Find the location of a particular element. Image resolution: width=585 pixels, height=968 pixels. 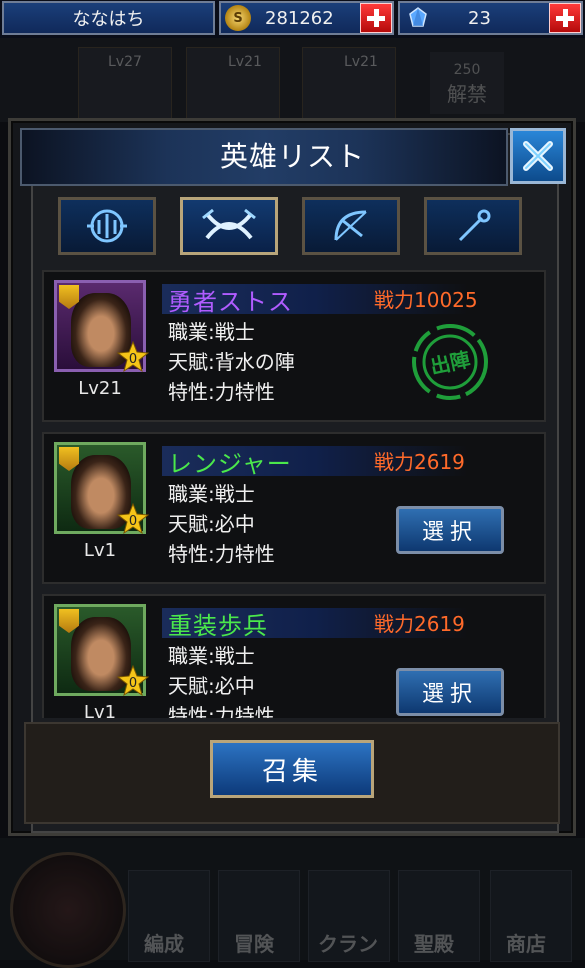

background-card-level: Lv27 is located at coordinates (125, 62).